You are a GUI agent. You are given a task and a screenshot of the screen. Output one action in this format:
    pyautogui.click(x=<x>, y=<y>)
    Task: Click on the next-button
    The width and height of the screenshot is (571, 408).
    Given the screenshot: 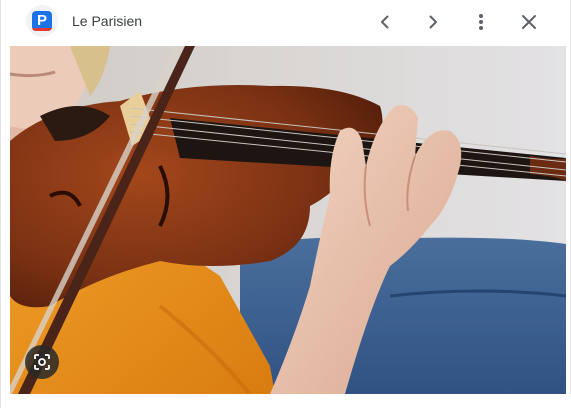 What is the action you would take?
    pyautogui.click(x=433, y=22)
    